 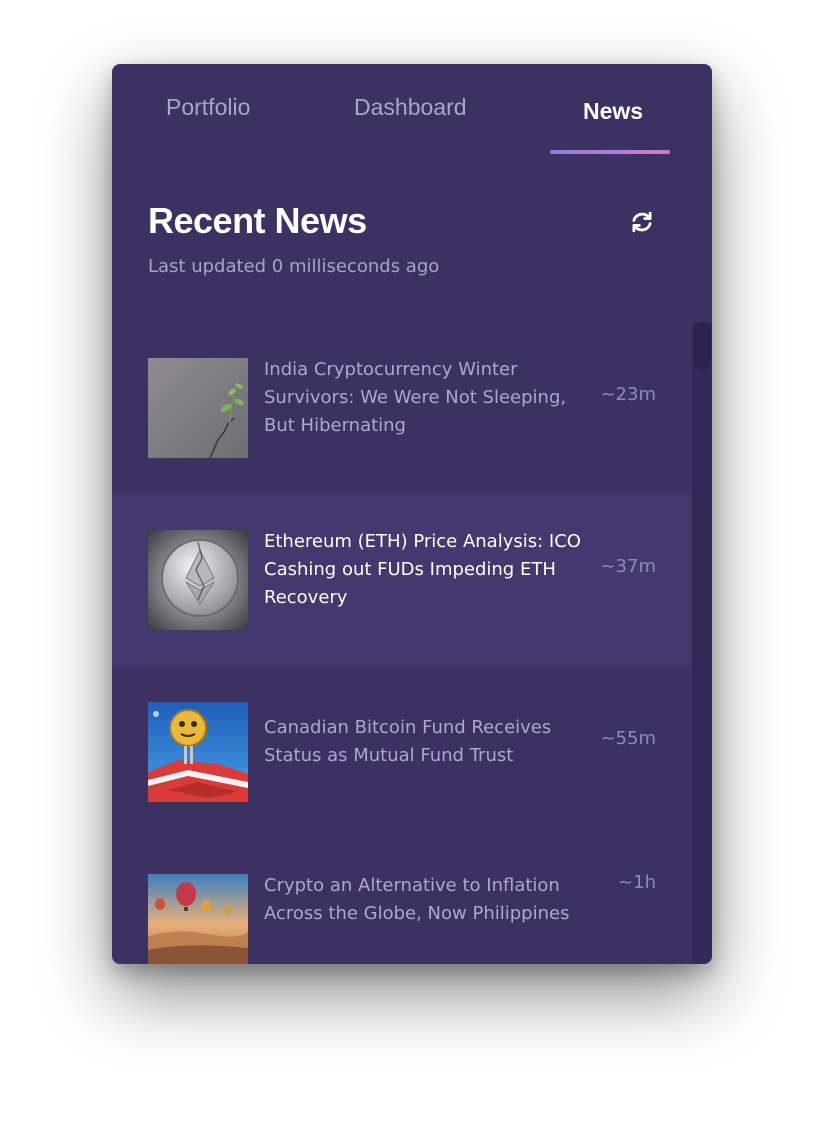 I want to click on news-age: ~55m, so click(x=628, y=738).